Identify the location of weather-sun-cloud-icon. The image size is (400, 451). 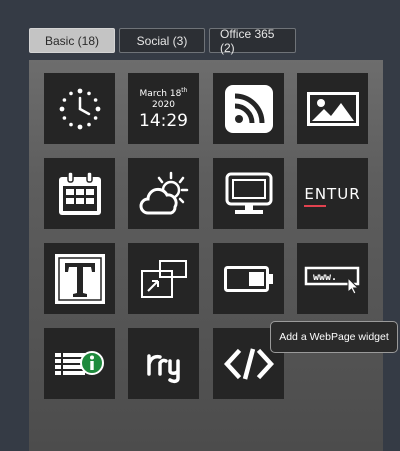
(163, 192).